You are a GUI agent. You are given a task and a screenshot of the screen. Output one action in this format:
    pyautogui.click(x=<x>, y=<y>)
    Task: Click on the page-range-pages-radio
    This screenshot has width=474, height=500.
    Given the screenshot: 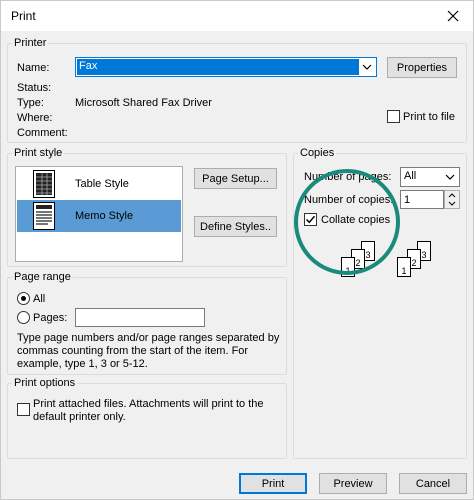 What is the action you would take?
    pyautogui.click(x=23, y=317)
    